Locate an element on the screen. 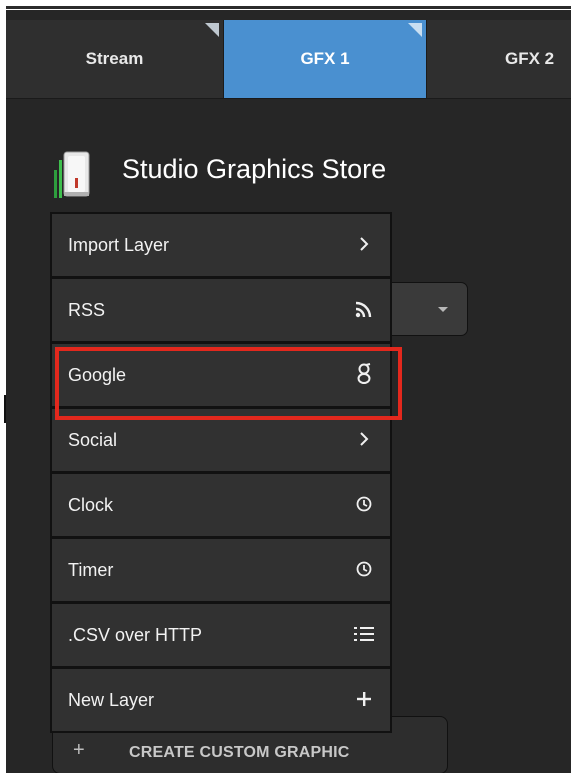 Image resolution: width=571 pixels, height=773 pixels. menu-item-label: Google is located at coordinates (97, 375).